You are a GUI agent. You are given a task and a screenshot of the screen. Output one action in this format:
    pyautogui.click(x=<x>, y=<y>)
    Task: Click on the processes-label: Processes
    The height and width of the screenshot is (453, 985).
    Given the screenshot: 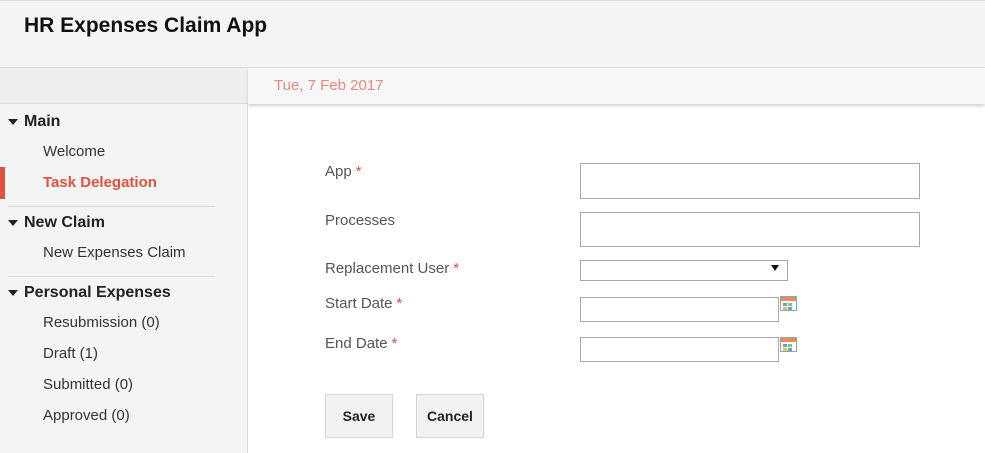 What is the action you would take?
    pyautogui.click(x=360, y=220)
    